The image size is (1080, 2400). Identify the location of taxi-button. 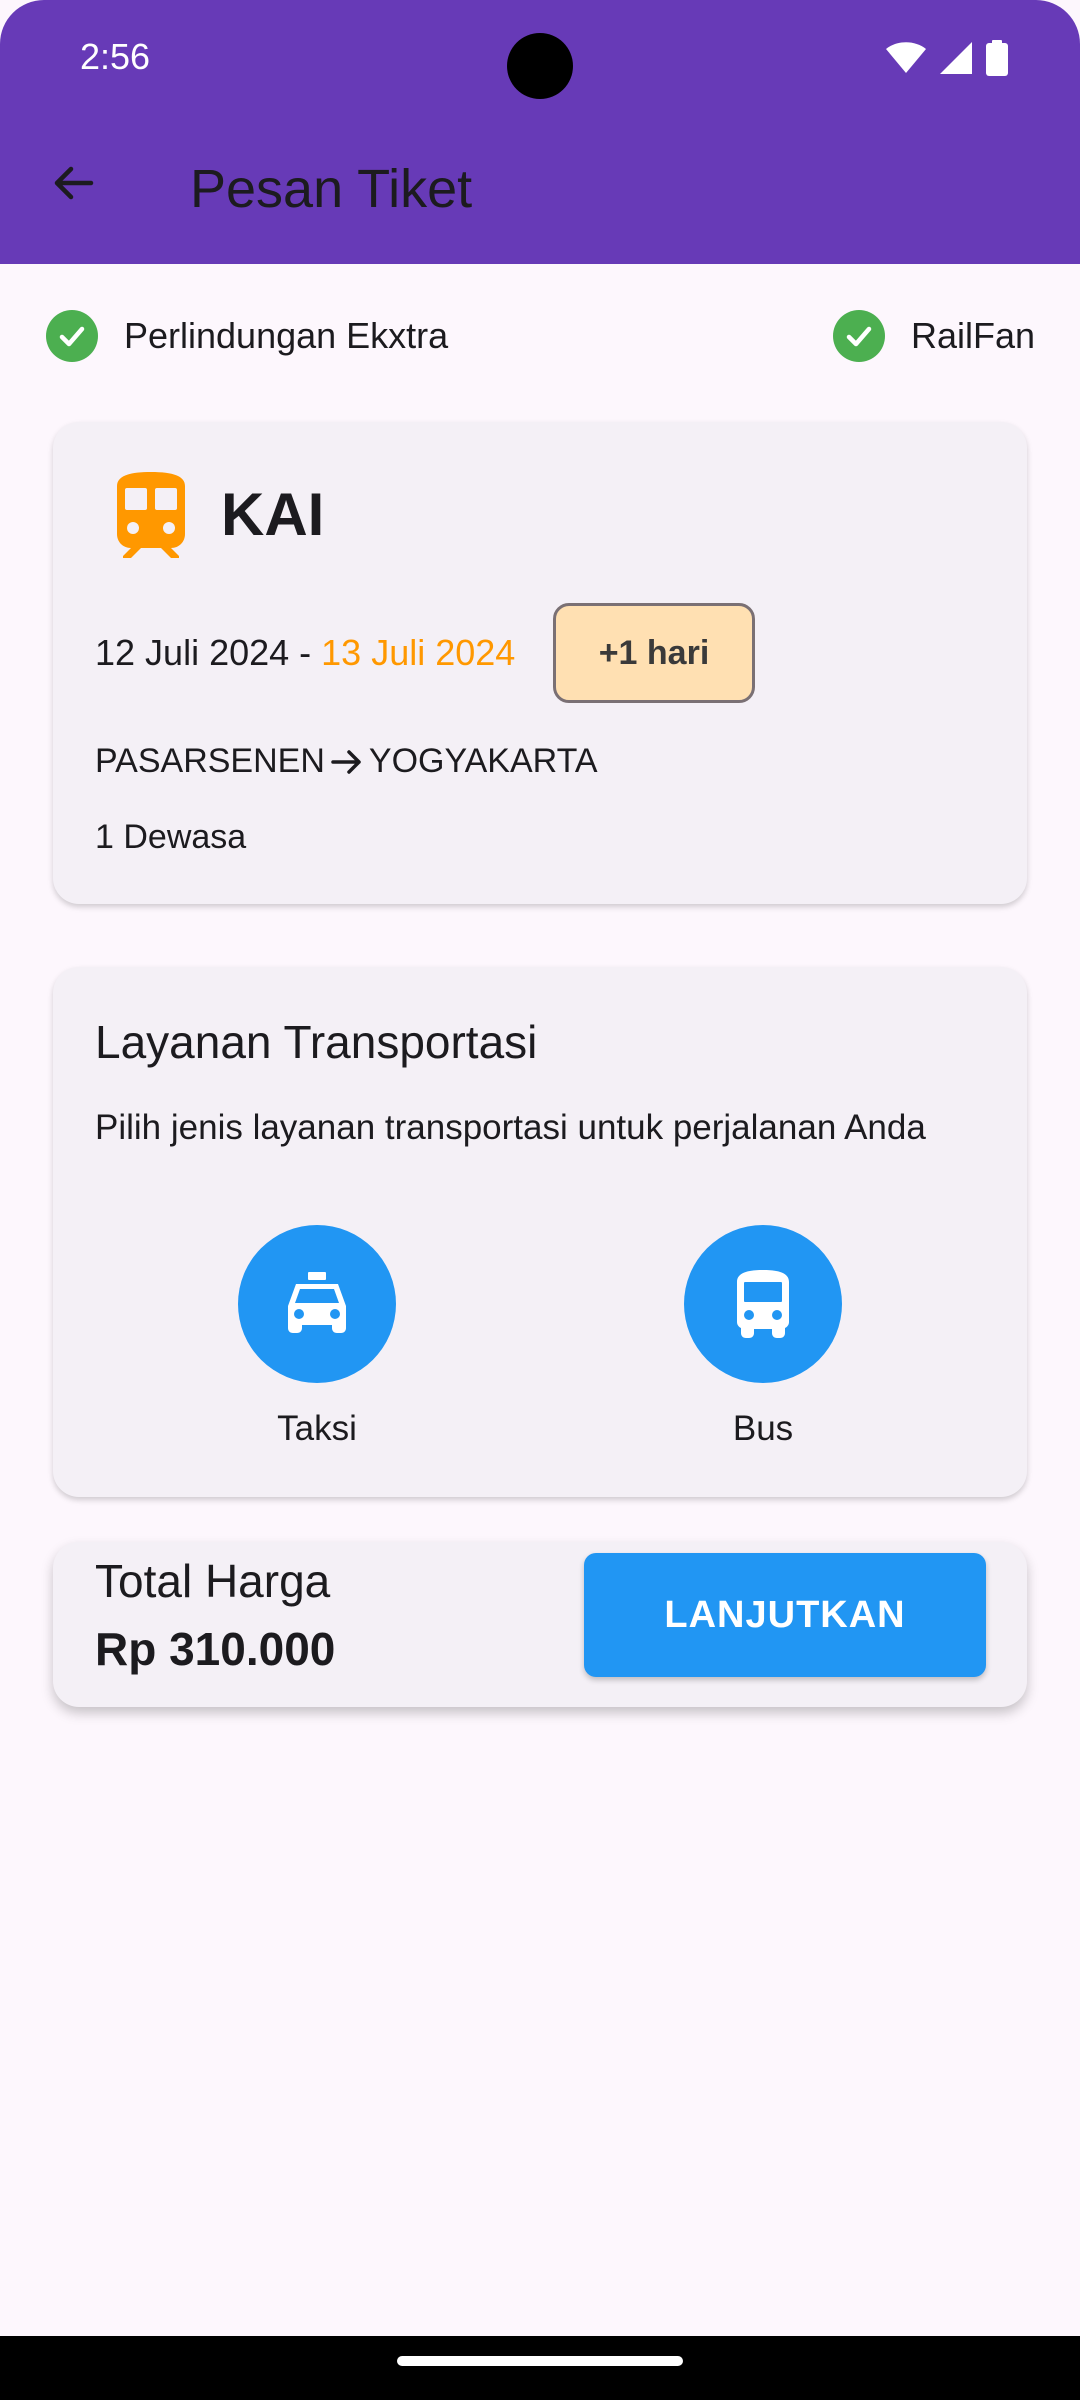
(317, 1304).